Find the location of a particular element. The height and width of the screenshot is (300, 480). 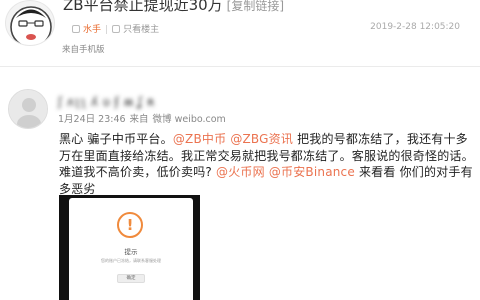

post-meta: 水手 | 只看楼主 is located at coordinates (115, 28).